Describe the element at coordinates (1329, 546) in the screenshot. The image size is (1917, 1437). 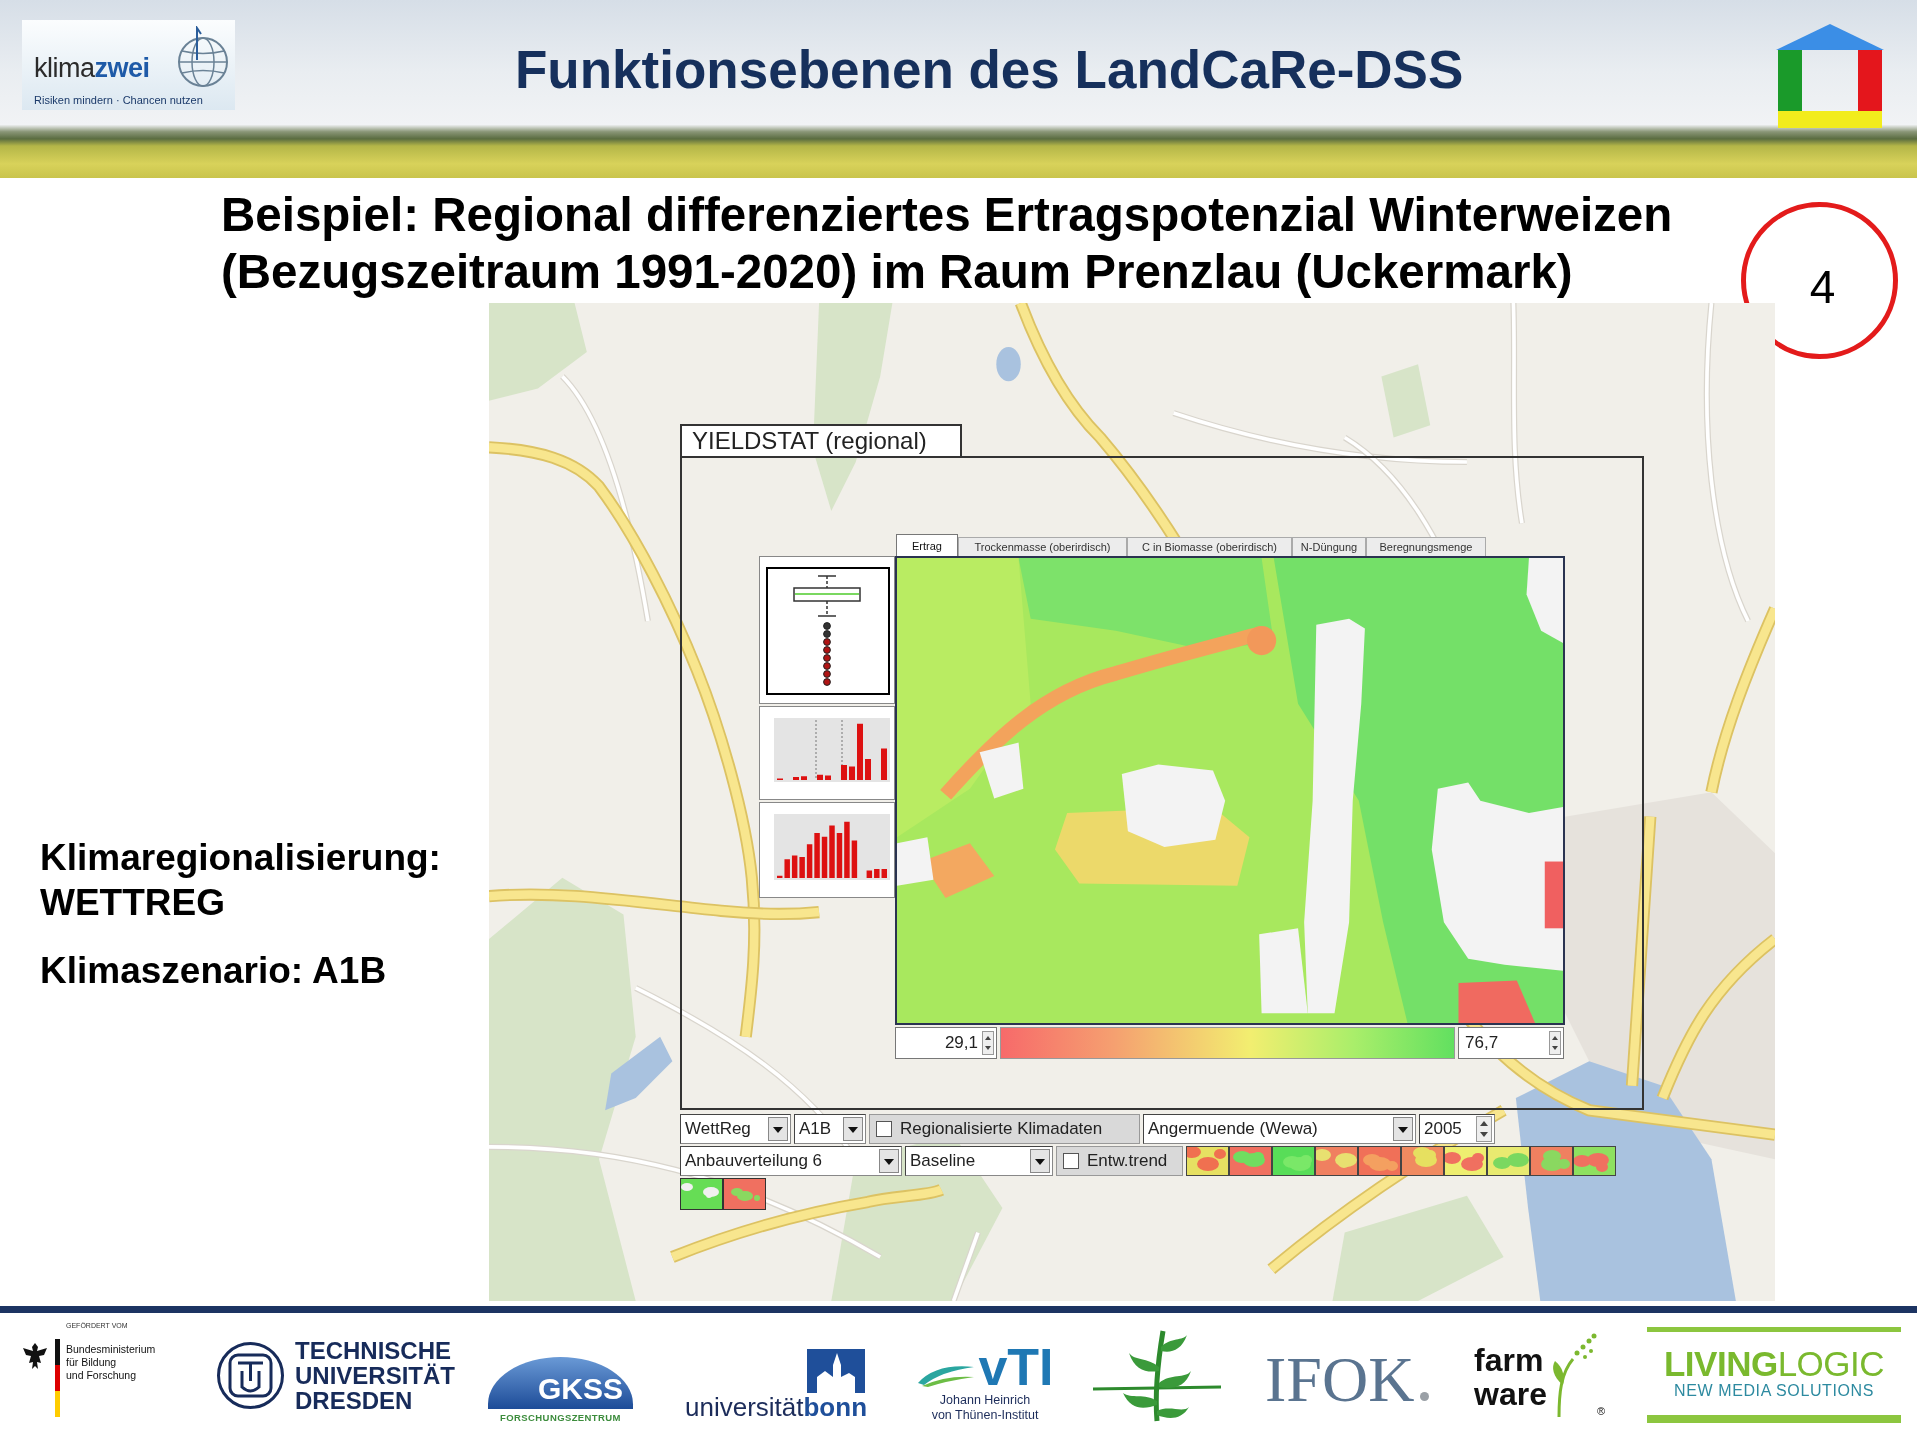
I see `tab: N-Düngung` at that location.